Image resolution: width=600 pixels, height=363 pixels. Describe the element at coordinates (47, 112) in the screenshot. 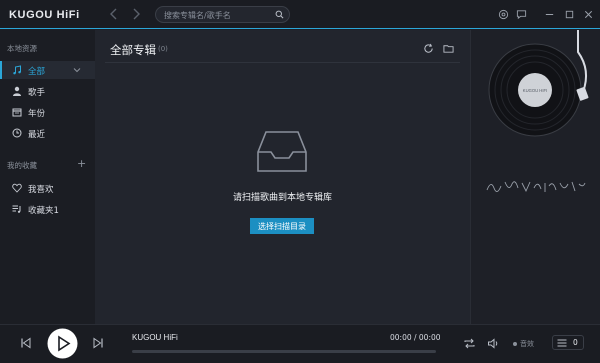

I see `sidebar-item-year: 年份` at that location.